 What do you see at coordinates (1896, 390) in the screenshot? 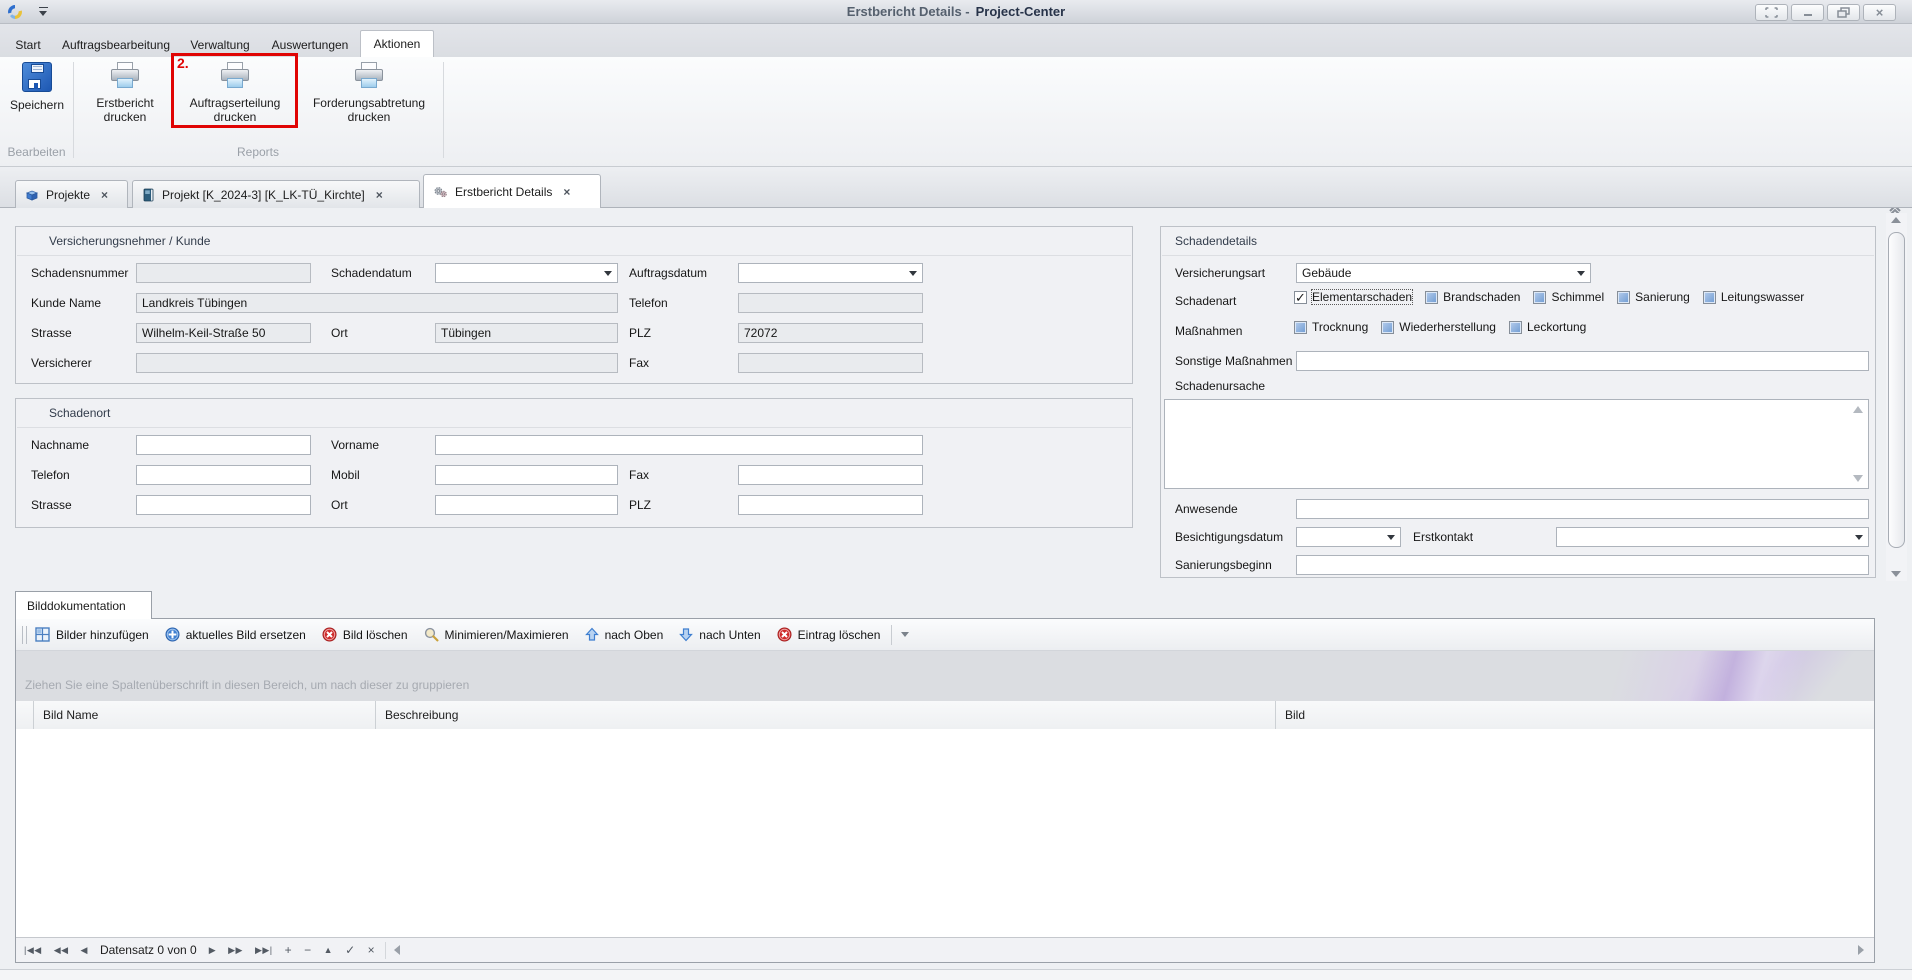
I see `scrollbar-thumb` at bounding box center [1896, 390].